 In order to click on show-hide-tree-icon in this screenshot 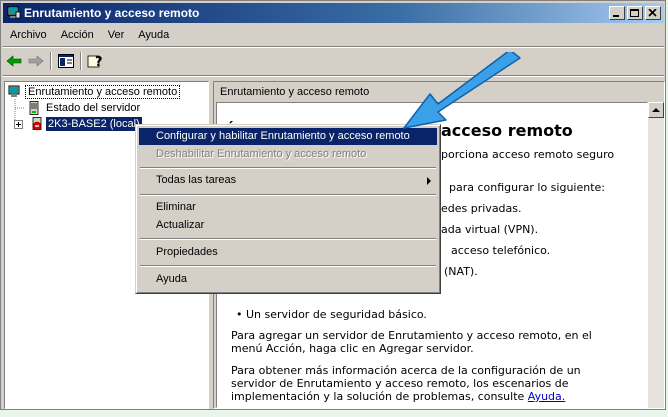, I will do `click(66, 61)`.